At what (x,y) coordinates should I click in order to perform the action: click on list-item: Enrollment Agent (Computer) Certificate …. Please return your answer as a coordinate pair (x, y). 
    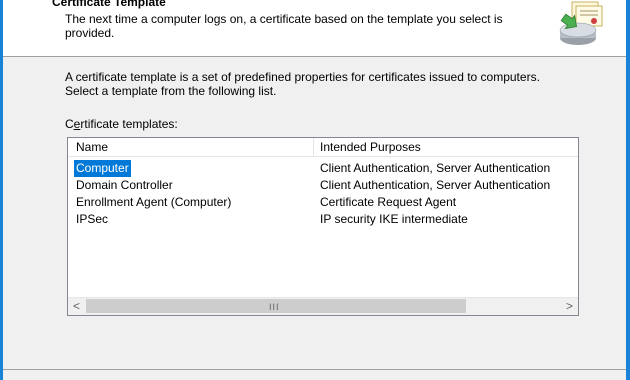
    Looking at the image, I should click on (323, 202).